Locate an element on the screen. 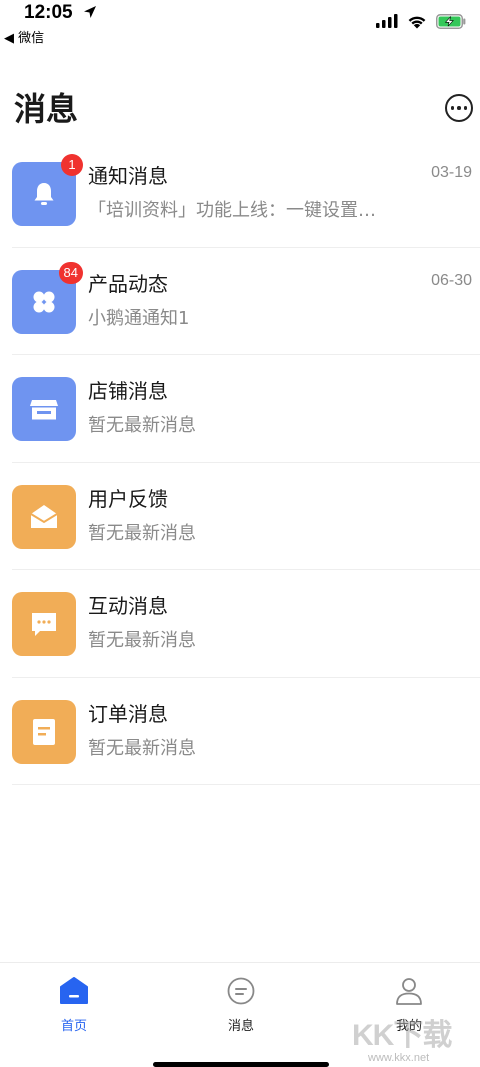  battery-charging-icon is located at coordinates (451, 21).